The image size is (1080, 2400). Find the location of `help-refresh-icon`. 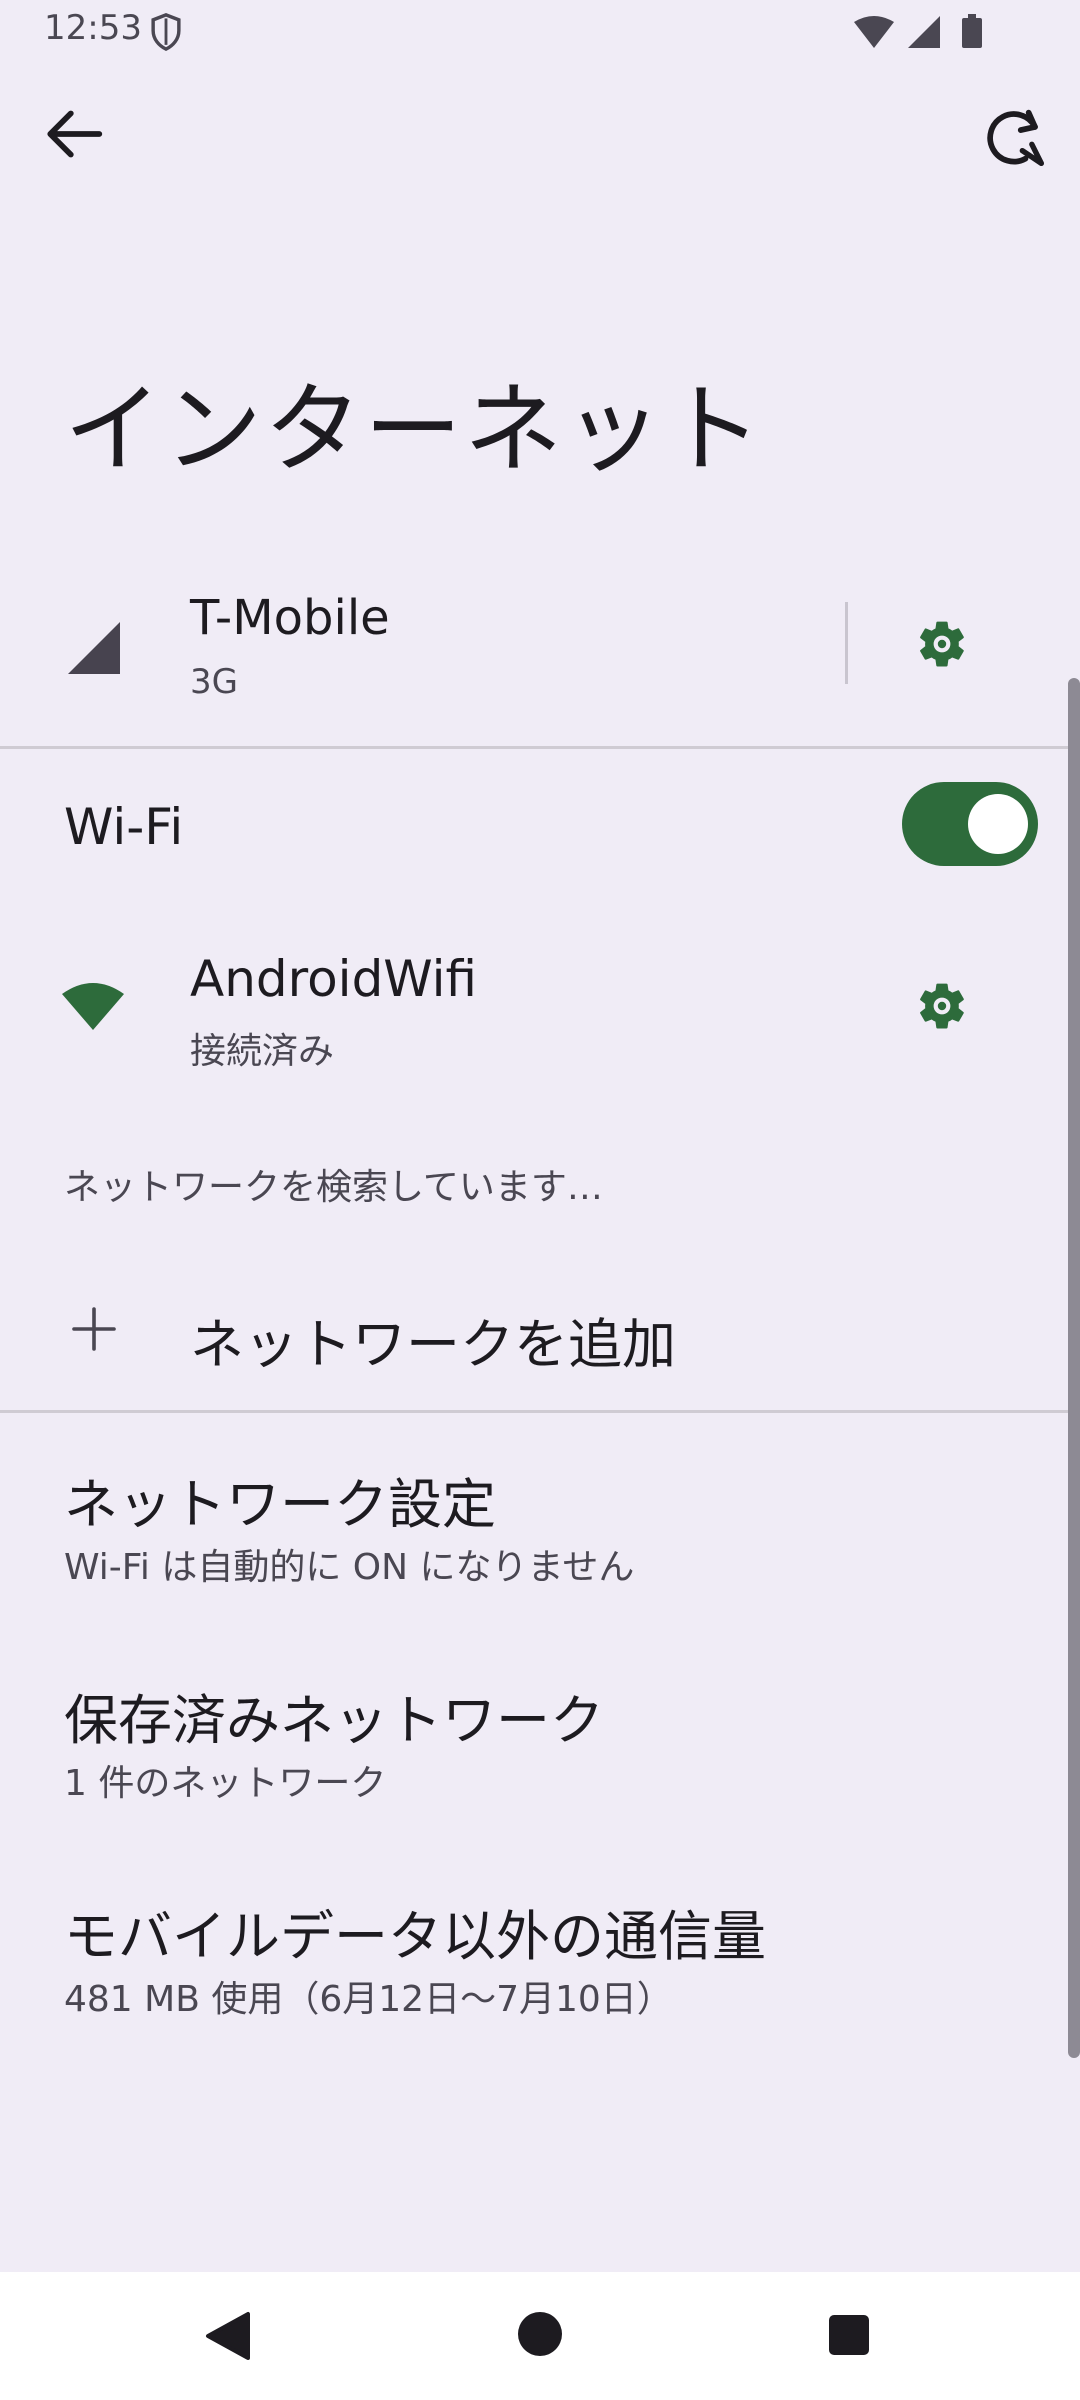

help-refresh-icon is located at coordinates (1016, 138).